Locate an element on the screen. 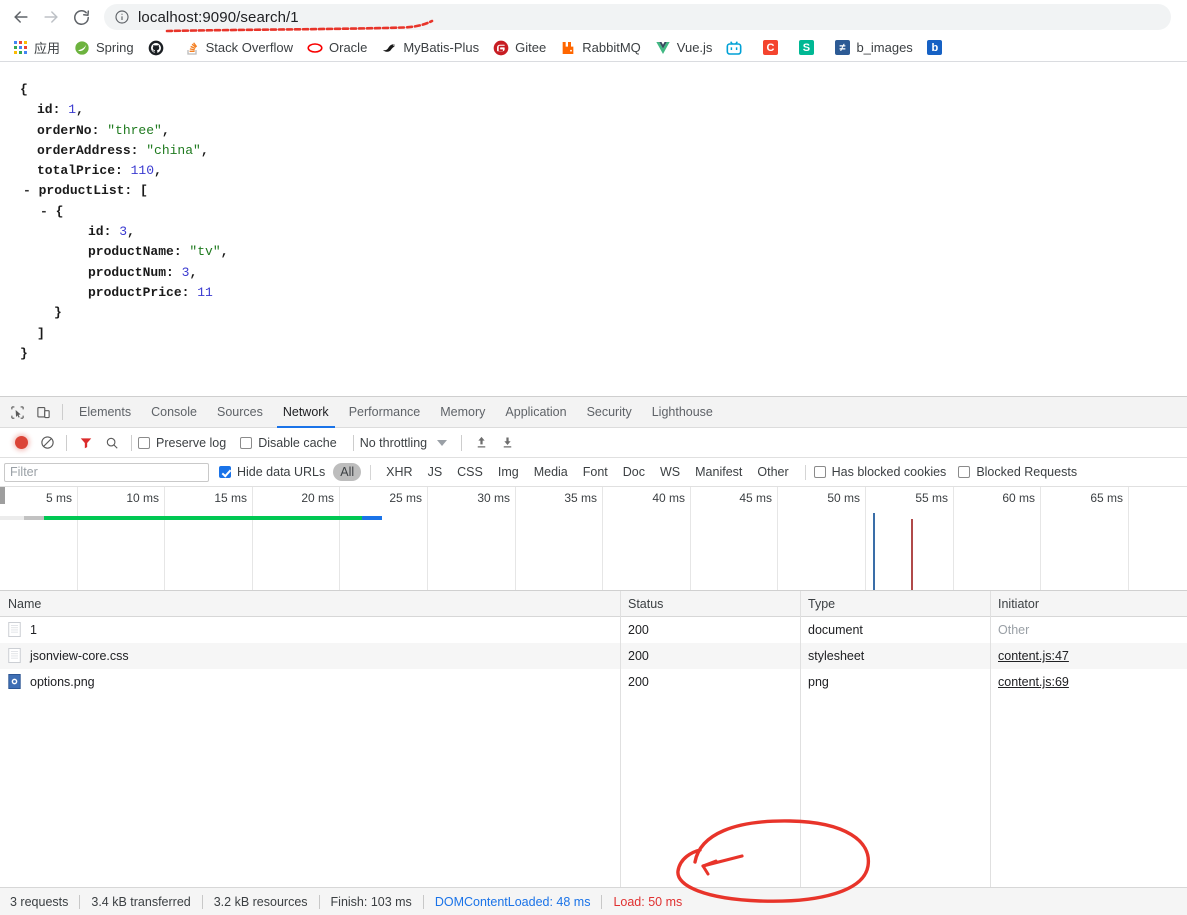 Image resolution: width=1187 pixels, height=915 pixels. checkbox-box is located at coordinates (225, 472).